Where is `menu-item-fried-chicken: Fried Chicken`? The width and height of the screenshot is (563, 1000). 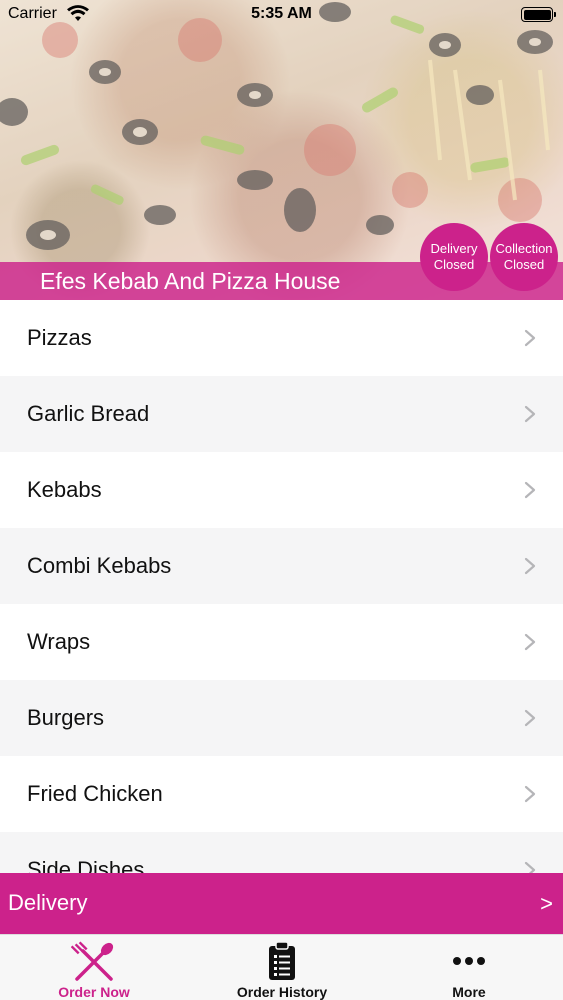 menu-item-fried-chicken: Fried Chicken is located at coordinates (281, 794).